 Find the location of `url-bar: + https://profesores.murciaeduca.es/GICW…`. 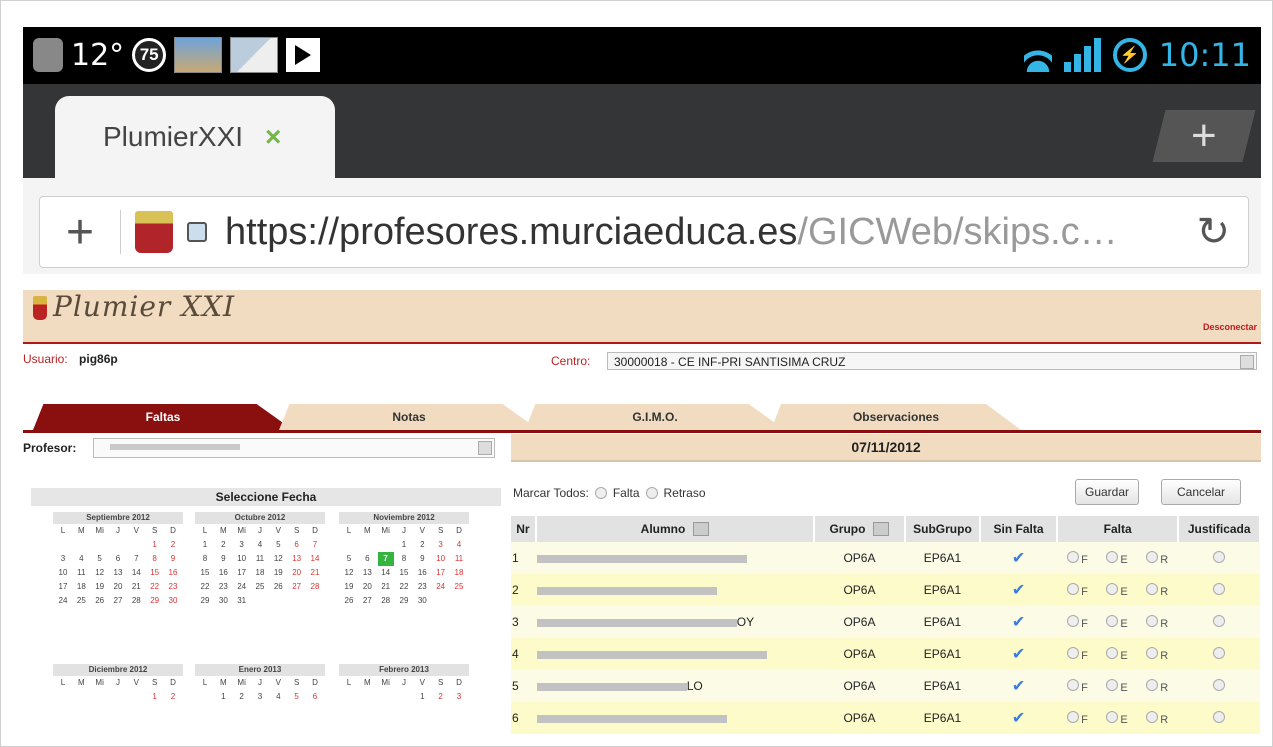

url-bar: + https://profesores.murciaeduca.es/GICW… is located at coordinates (644, 232).